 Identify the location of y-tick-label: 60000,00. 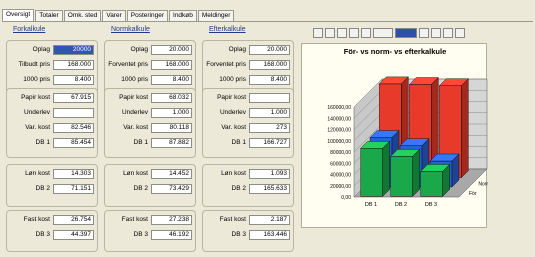
(340, 164).